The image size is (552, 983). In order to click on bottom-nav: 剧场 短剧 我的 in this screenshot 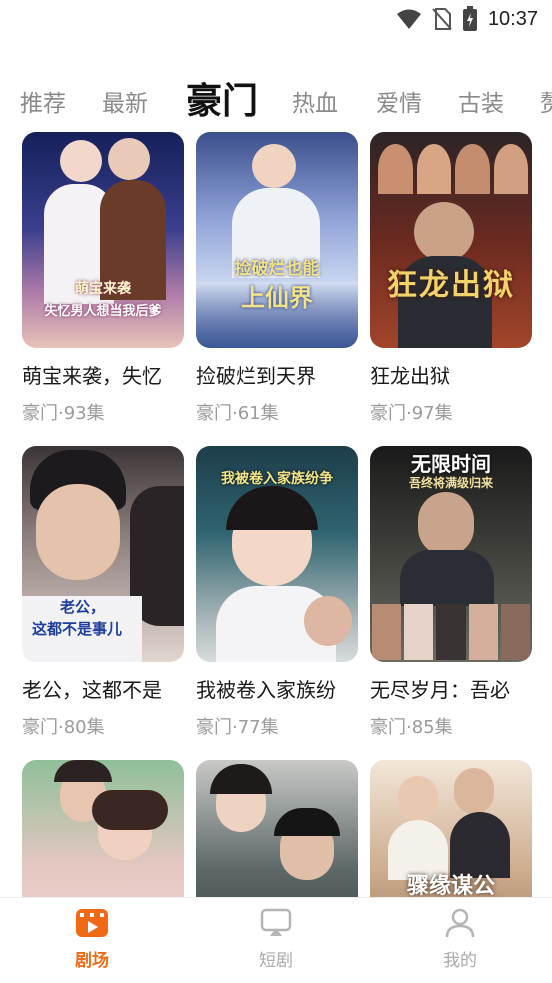, I will do `click(276, 940)`.